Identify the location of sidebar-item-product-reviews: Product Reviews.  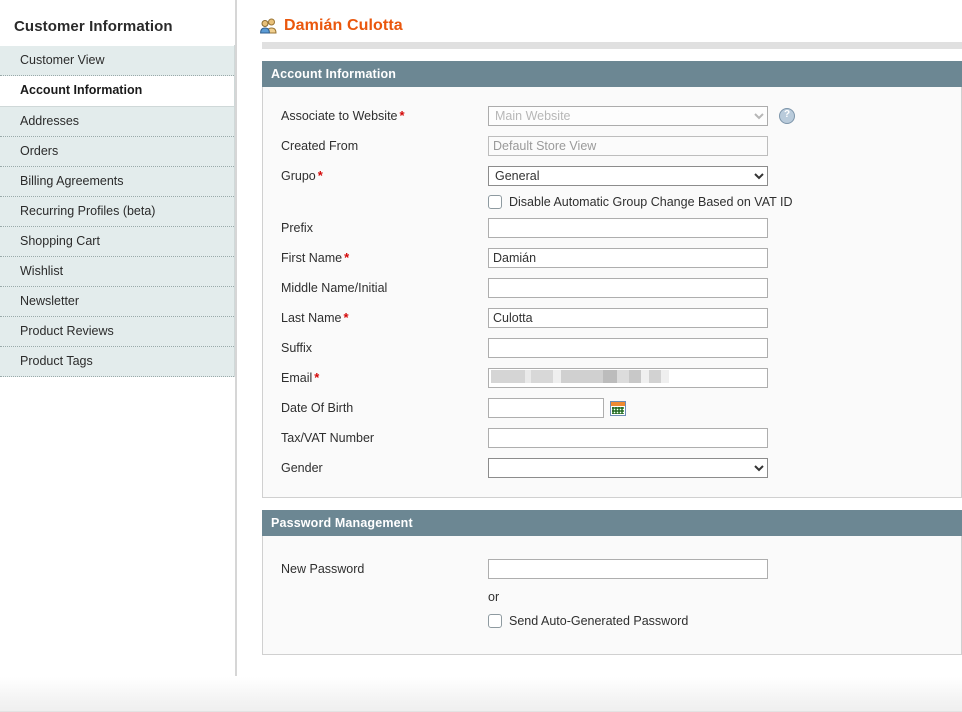
(117, 332).